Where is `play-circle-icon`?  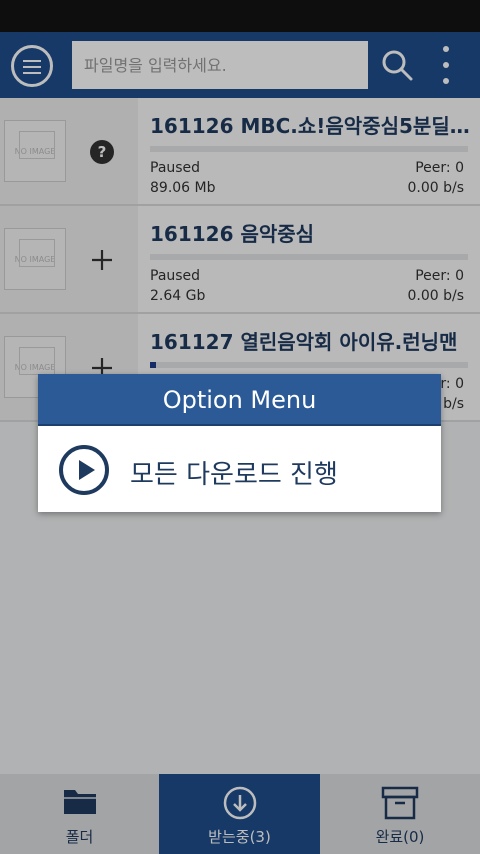
play-circle-icon is located at coordinates (84, 470).